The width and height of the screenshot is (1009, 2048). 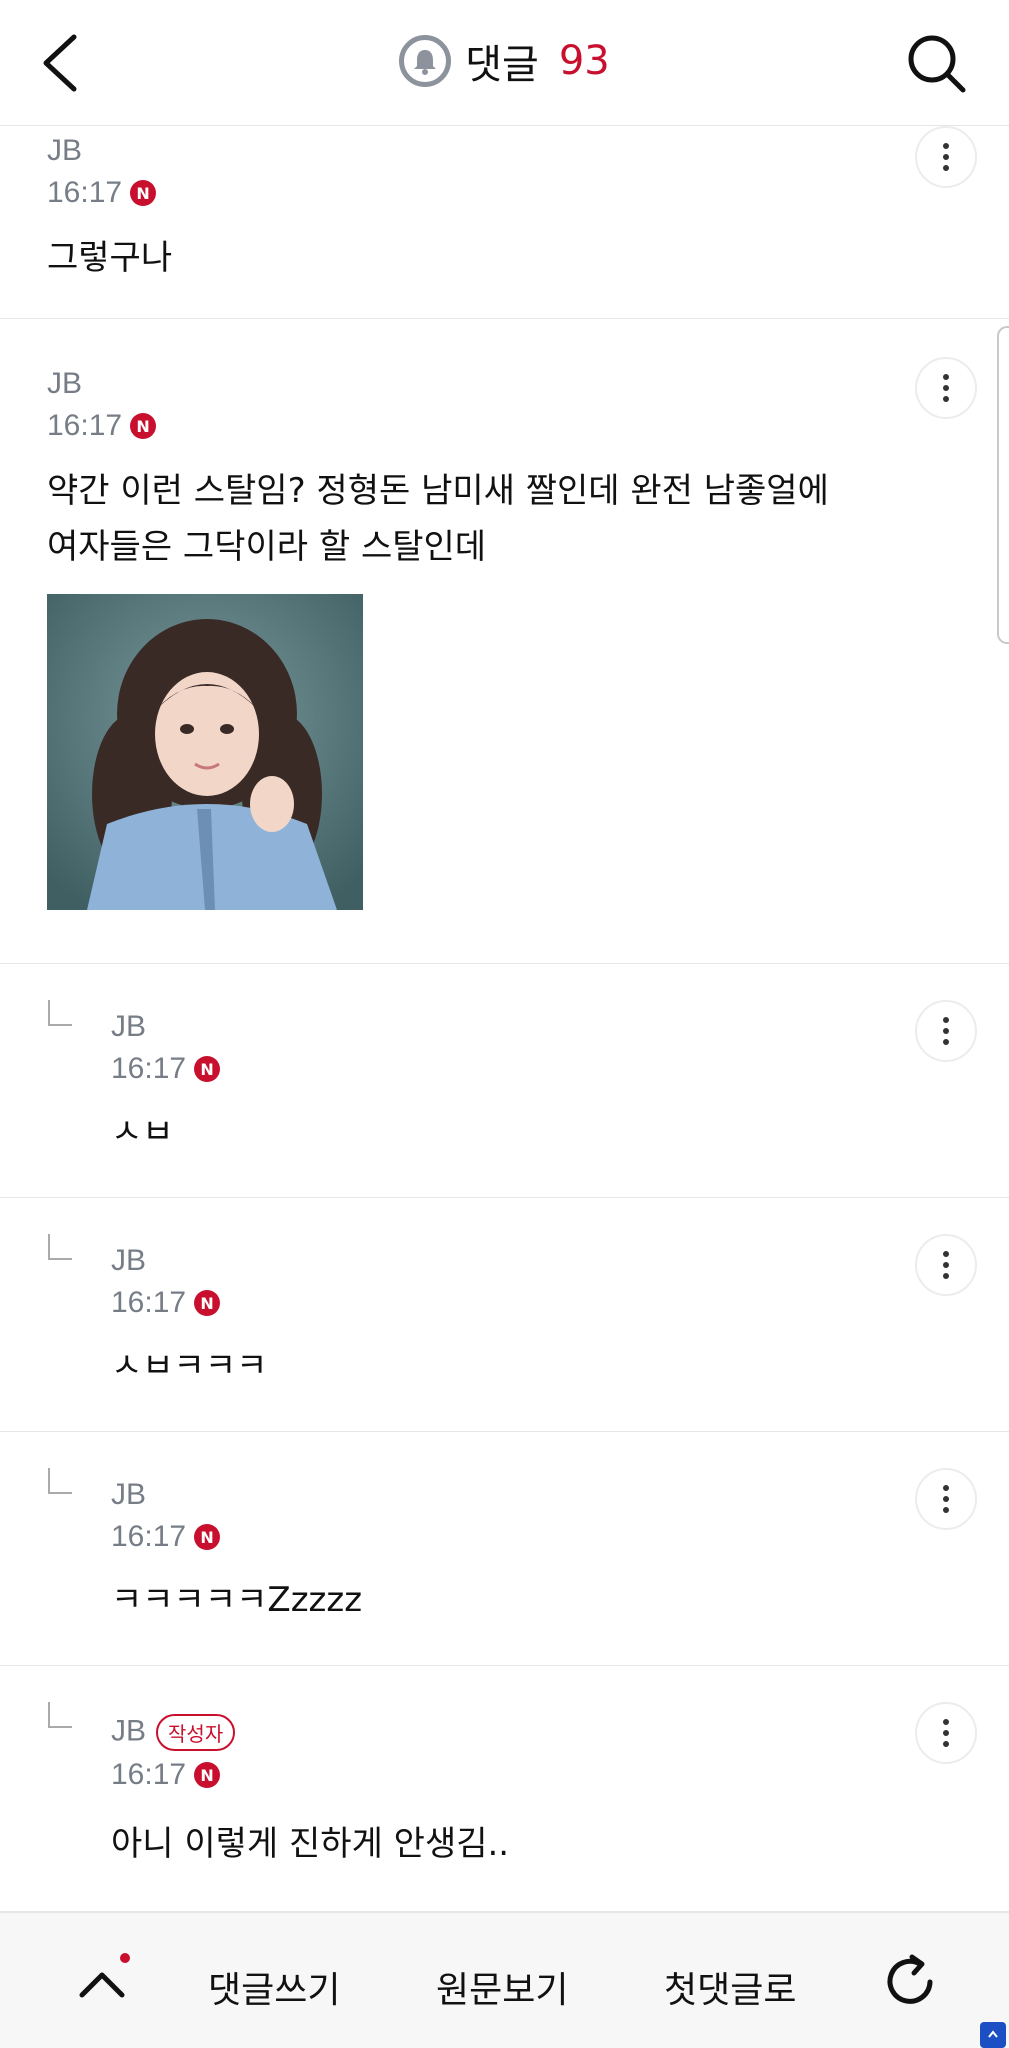 What do you see at coordinates (142, 1132) in the screenshot?
I see `comment-text: ㅅㅂ` at bounding box center [142, 1132].